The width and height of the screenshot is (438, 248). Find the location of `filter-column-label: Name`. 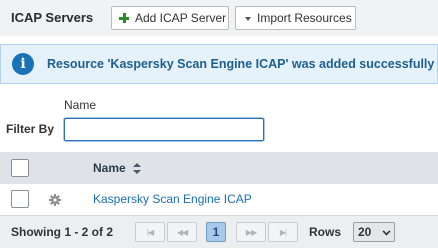

filter-column-label: Name is located at coordinates (80, 105).